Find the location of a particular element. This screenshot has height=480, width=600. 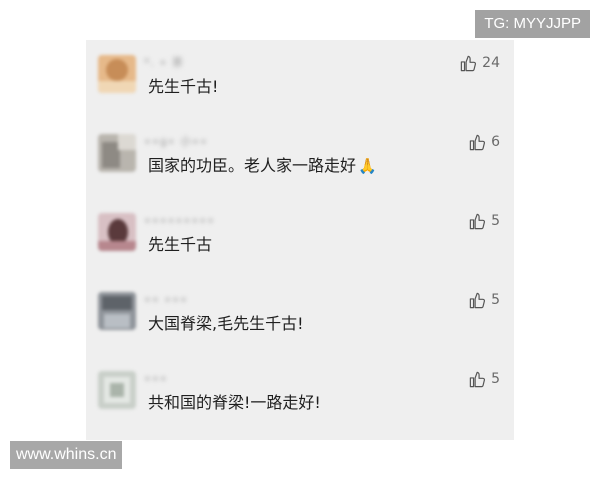

comment-text: 共和国的脊梁!一路走好! is located at coordinates (234, 403).